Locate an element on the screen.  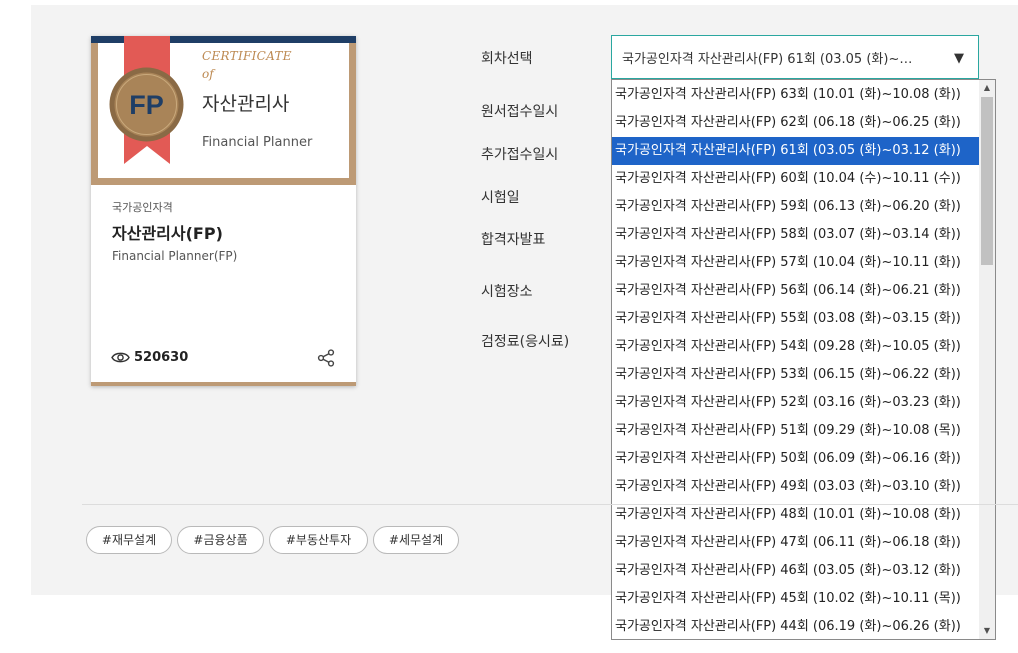
certificate-of-word: of is located at coordinates (208, 74).